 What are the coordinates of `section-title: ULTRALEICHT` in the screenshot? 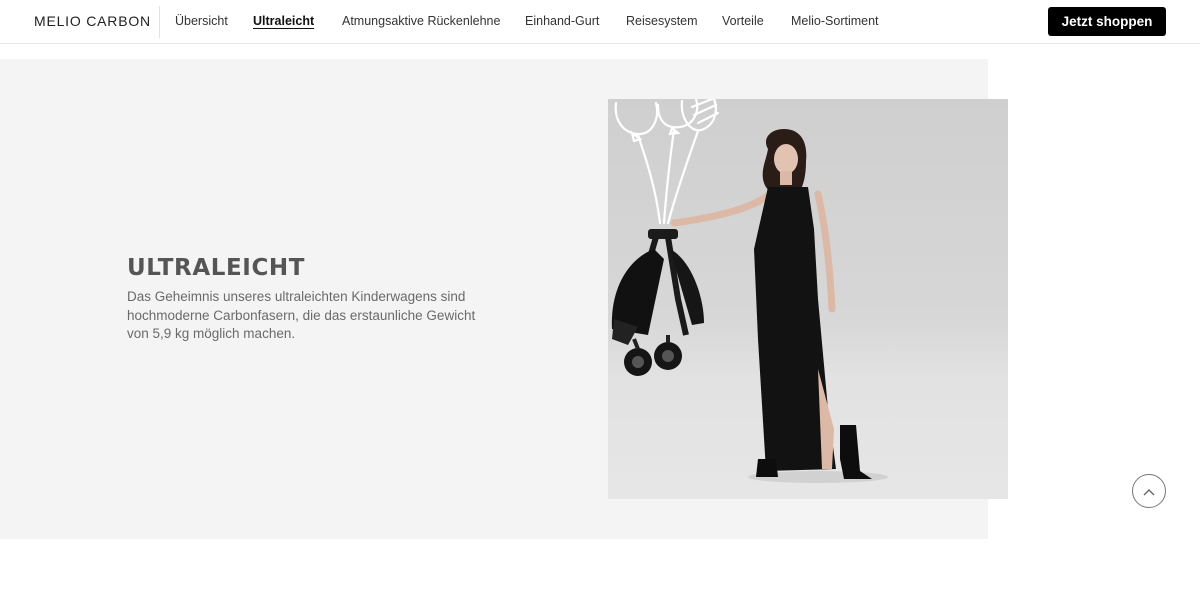 It's located at (216, 268).